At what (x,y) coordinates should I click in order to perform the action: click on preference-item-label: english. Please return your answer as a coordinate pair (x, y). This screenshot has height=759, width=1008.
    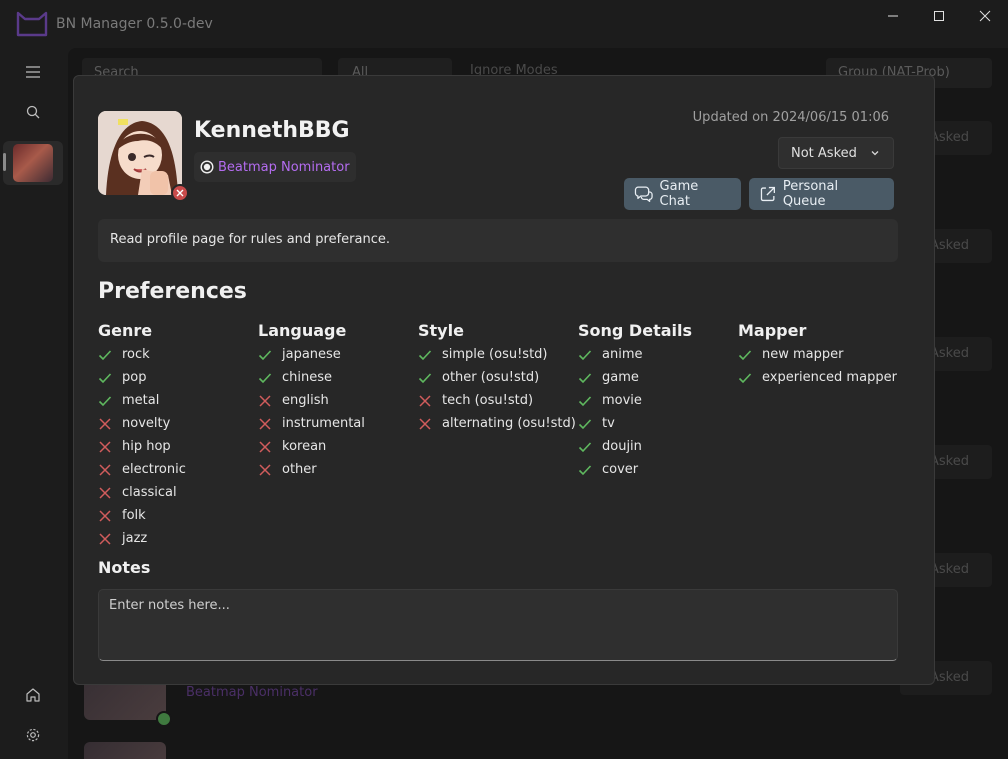
    Looking at the image, I should click on (305, 400).